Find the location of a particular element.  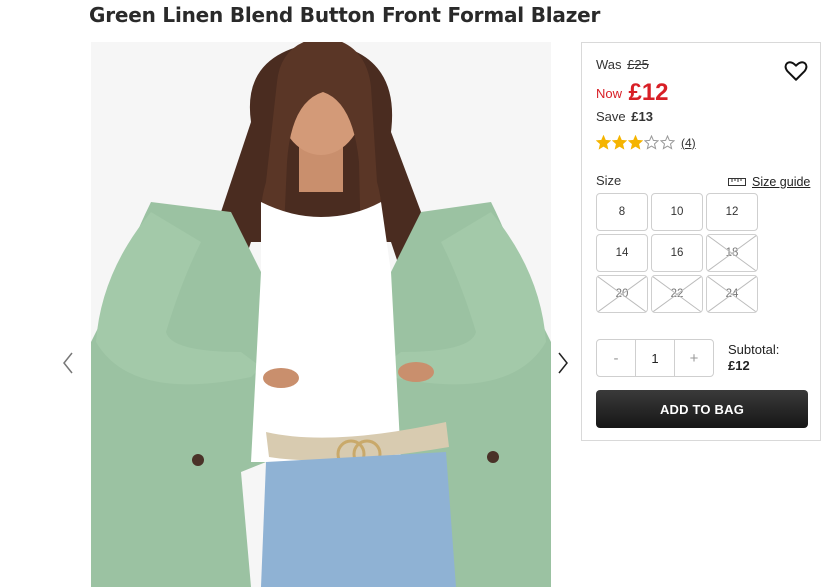

size-option: 10 is located at coordinates (677, 212).